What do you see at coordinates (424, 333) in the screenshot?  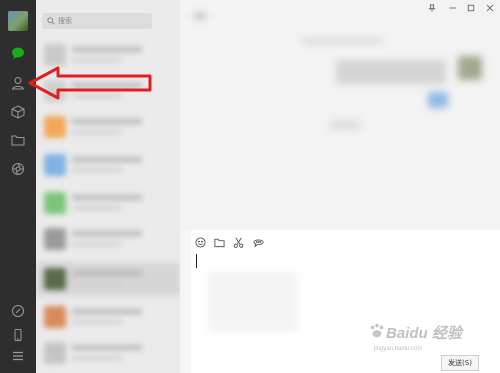 I see `watermark-main: Baidu 经验` at bounding box center [424, 333].